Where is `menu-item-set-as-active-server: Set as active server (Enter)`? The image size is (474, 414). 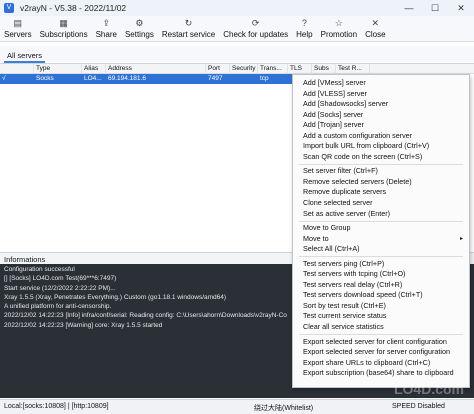 menu-item-set-as-active-server: Set as active server (Enter) is located at coordinates (381, 214).